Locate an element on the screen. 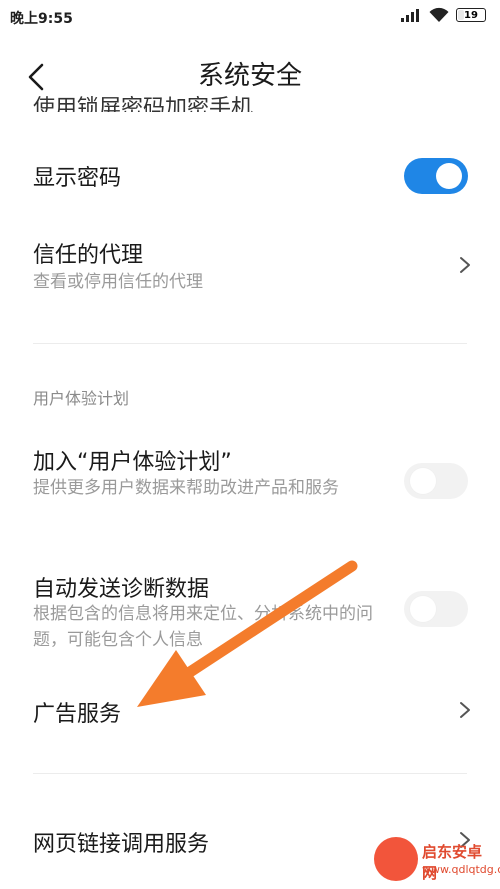 The width and height of the screenshot is (500, 889). auto-diagnostics-subtitle: 根据包含的信息将用来定位、分析系统中的问题，可能包含个人信息 is located at coordinates (203, 627).